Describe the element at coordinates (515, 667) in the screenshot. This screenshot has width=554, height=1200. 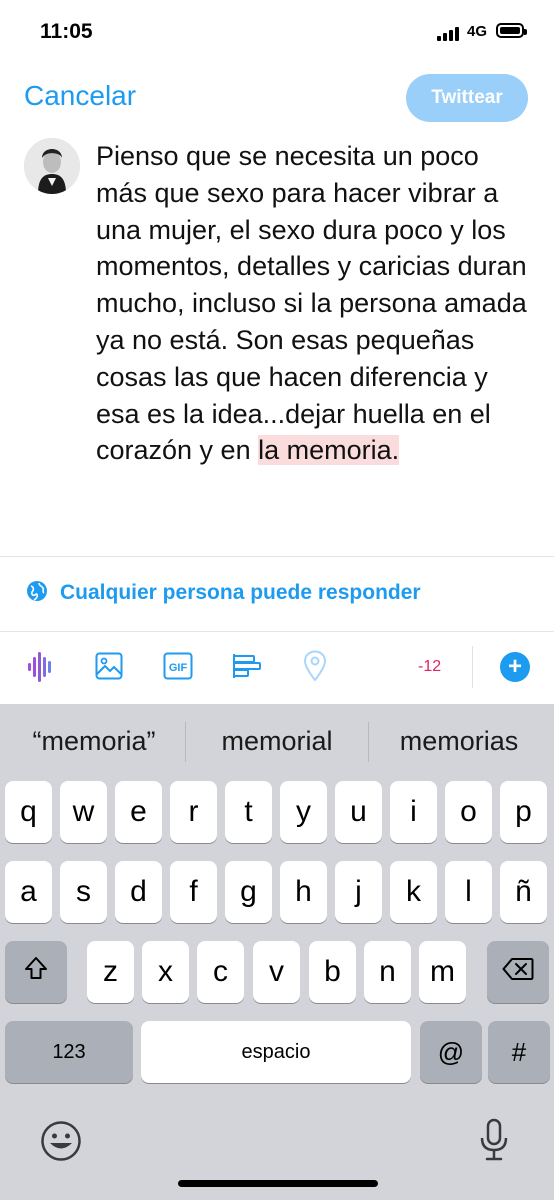
I see `add-icon: +` at that location.